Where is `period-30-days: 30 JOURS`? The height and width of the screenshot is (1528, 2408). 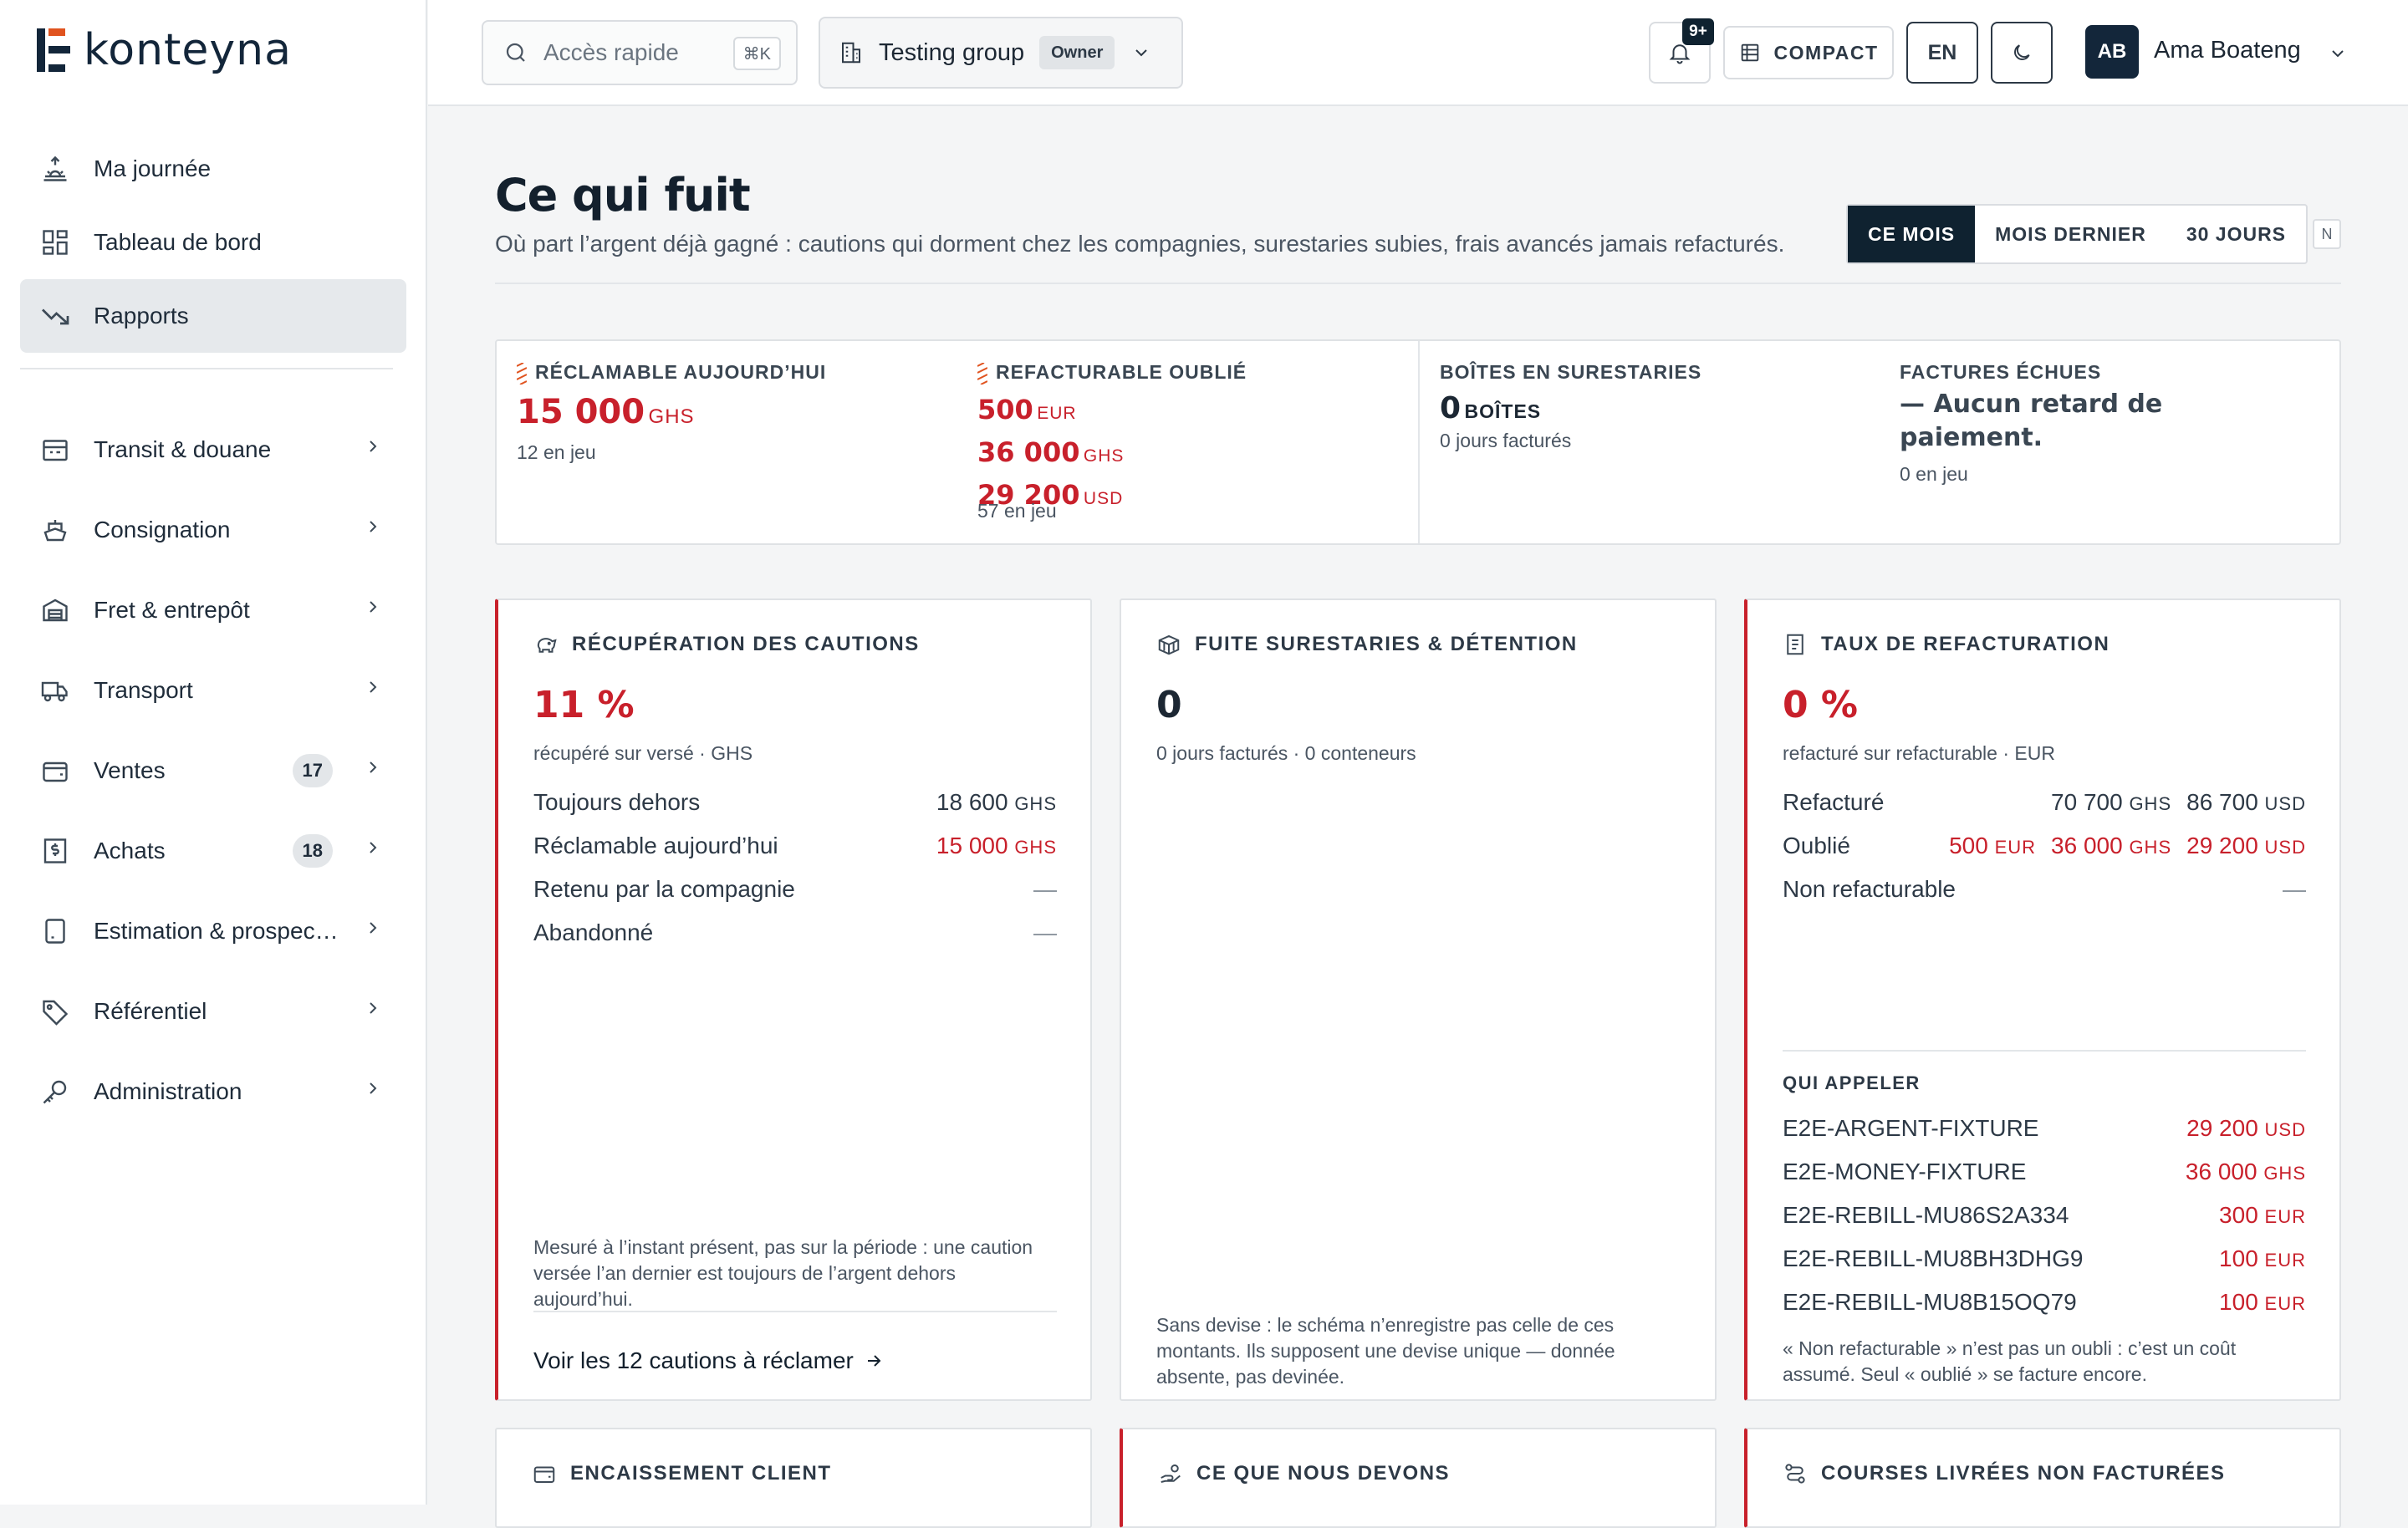 period-30-days: 30 JOURS is located at coordinates (2236, 234).